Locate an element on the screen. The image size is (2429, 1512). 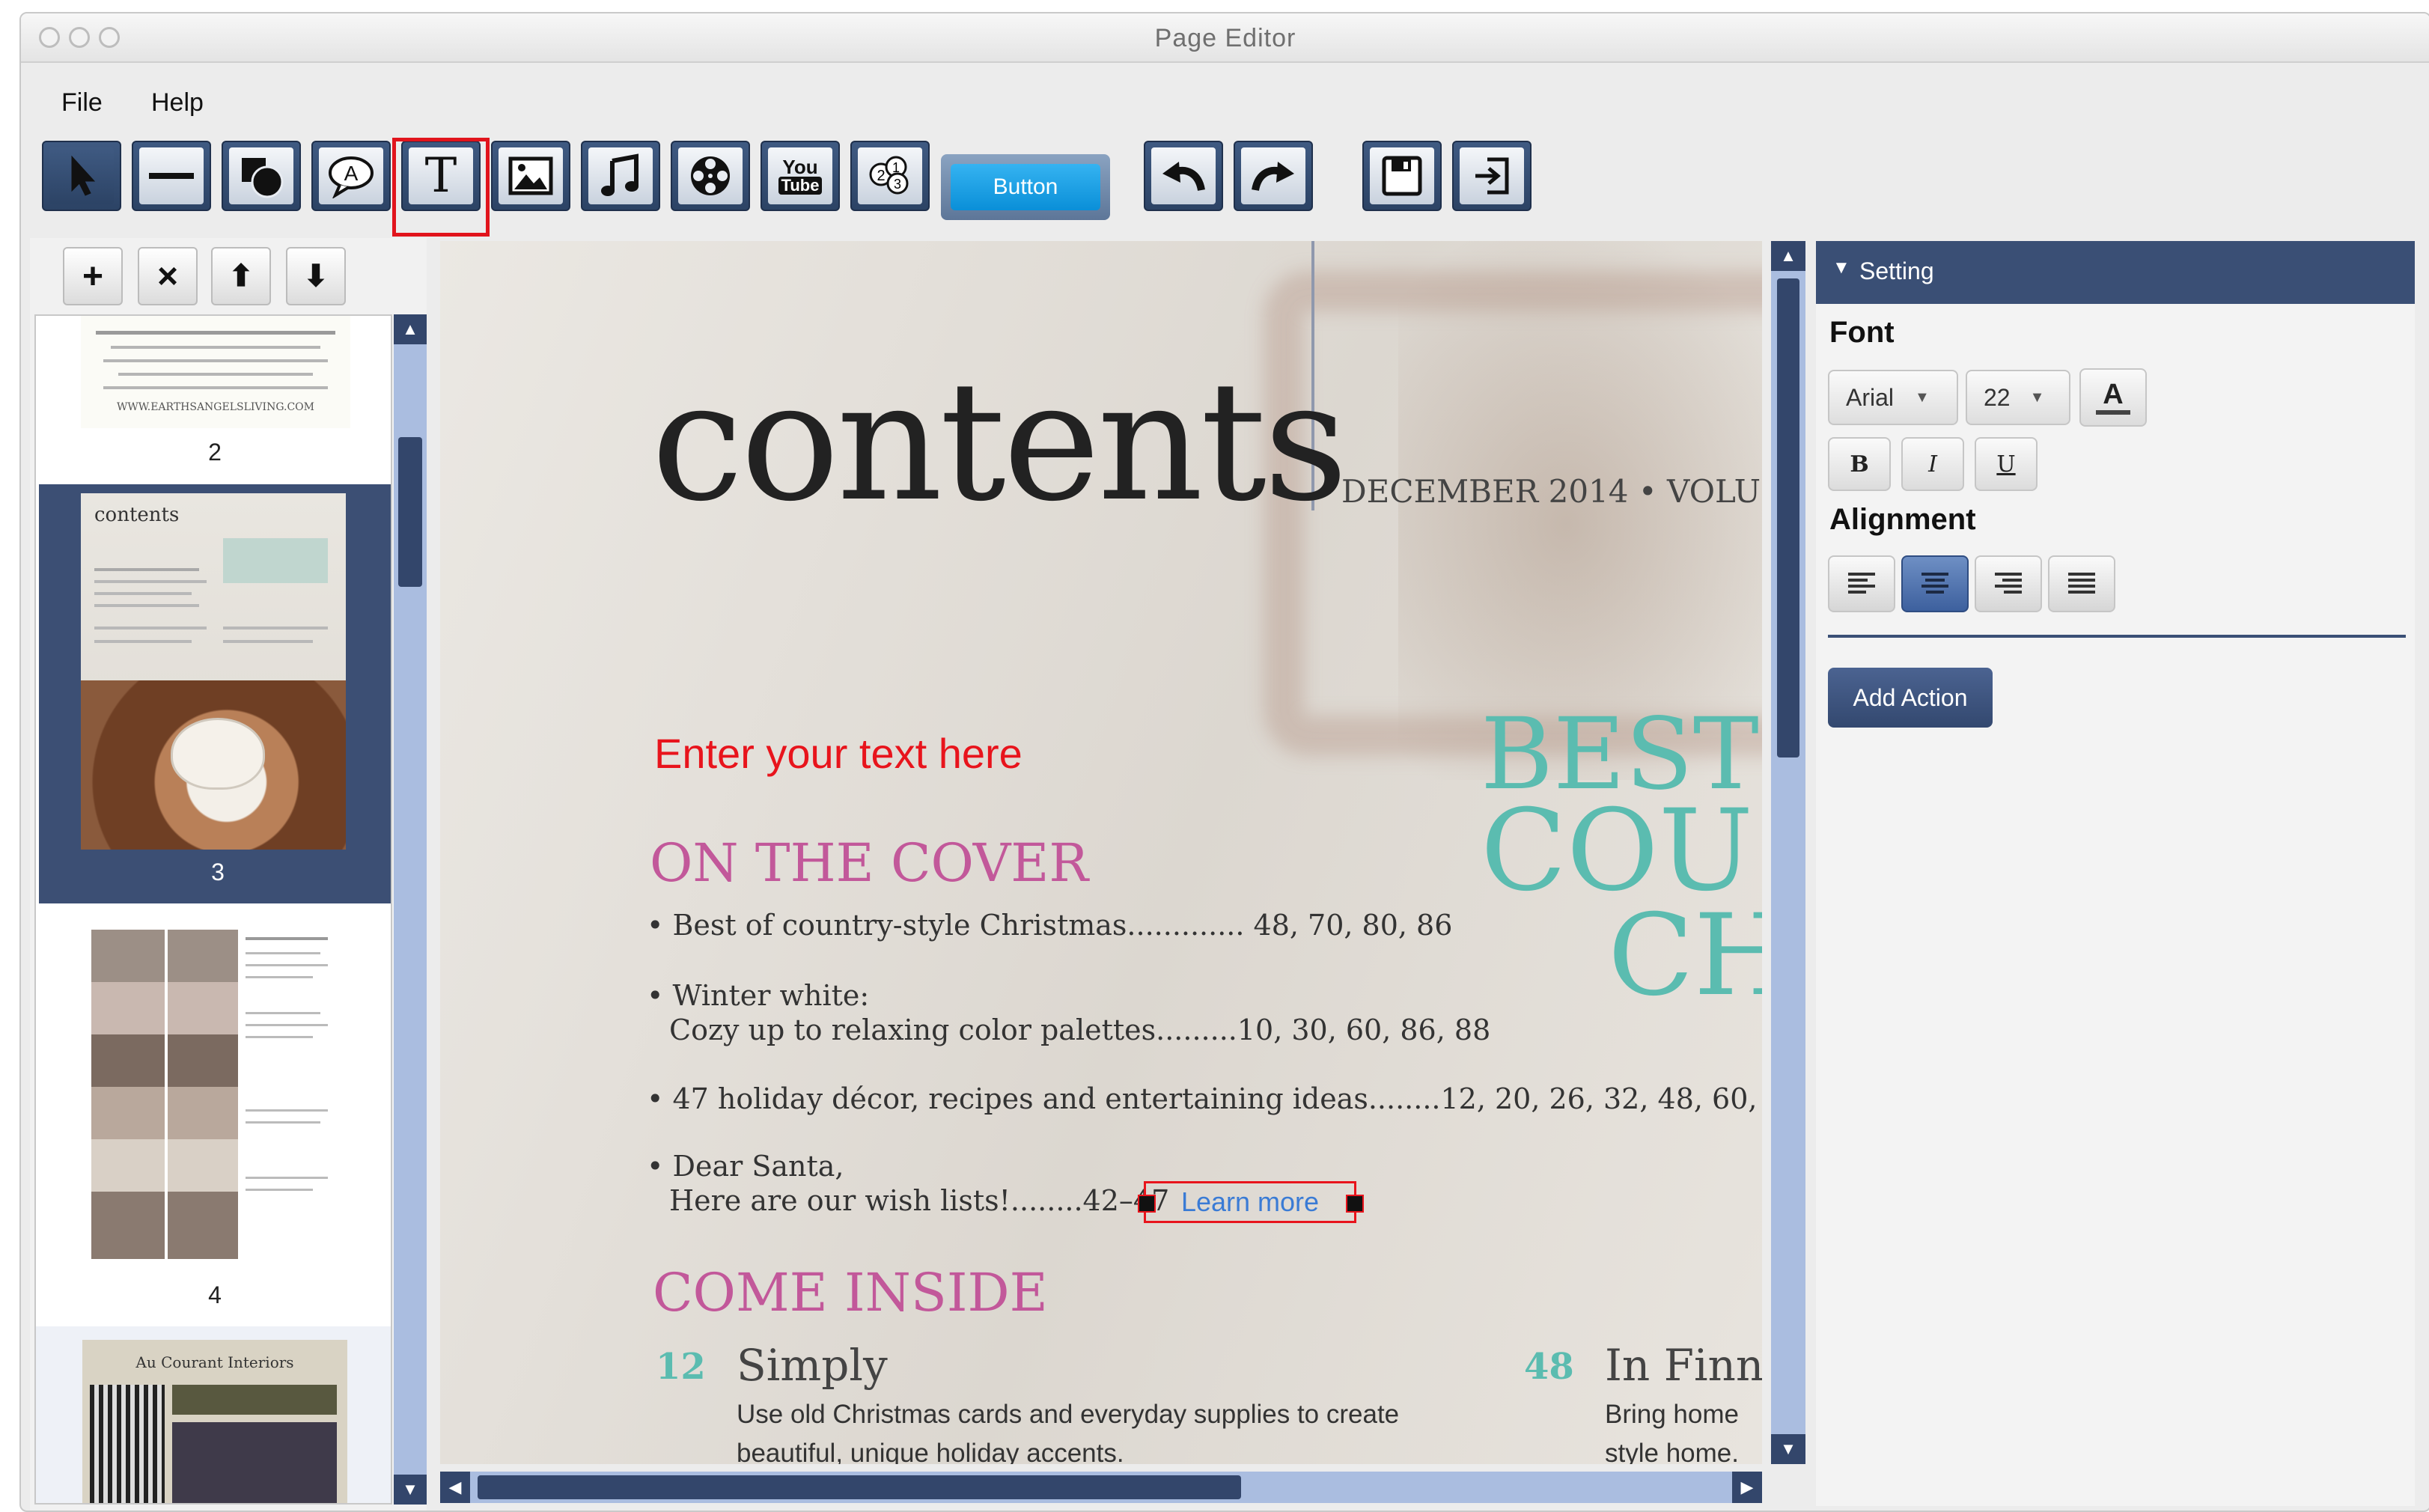
image-tool-button is located at coordinates (530, 176).